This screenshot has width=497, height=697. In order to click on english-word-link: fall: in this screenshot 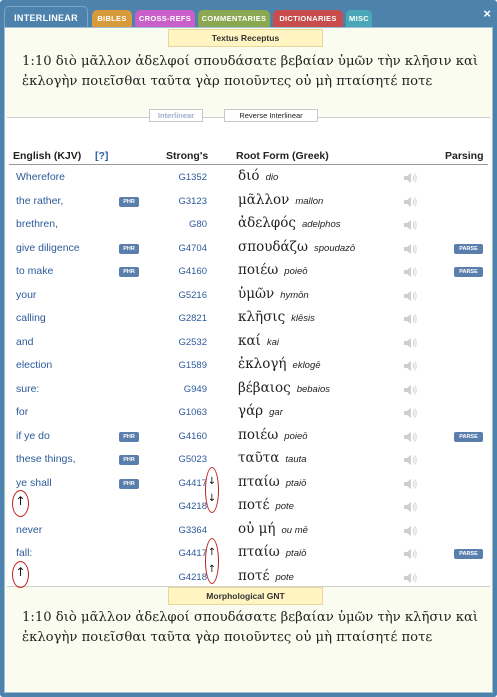, I will do `click(24, 553)`.